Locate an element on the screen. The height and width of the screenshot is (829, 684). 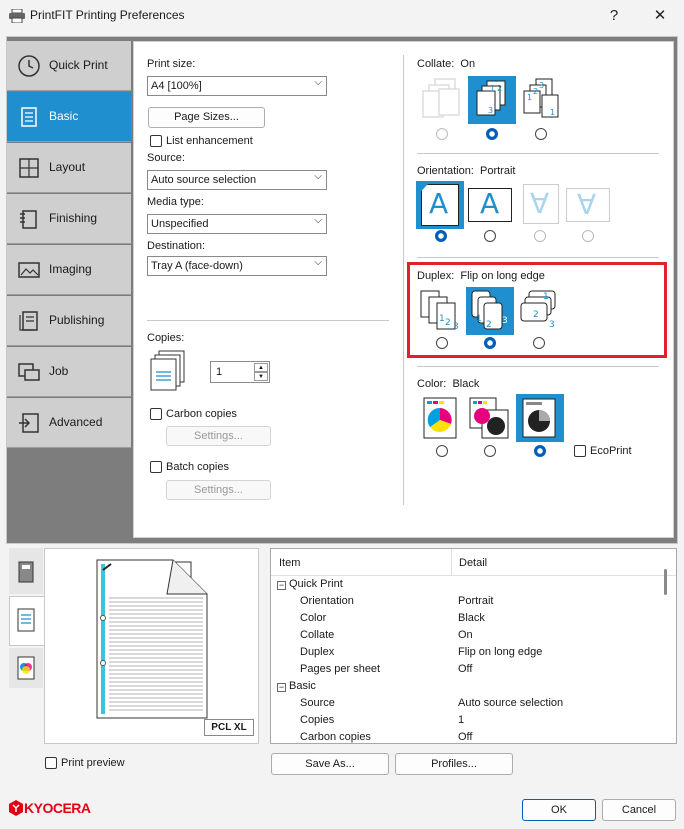
chevron-down-icon: ⌵ is located at coordinates (318, 220).